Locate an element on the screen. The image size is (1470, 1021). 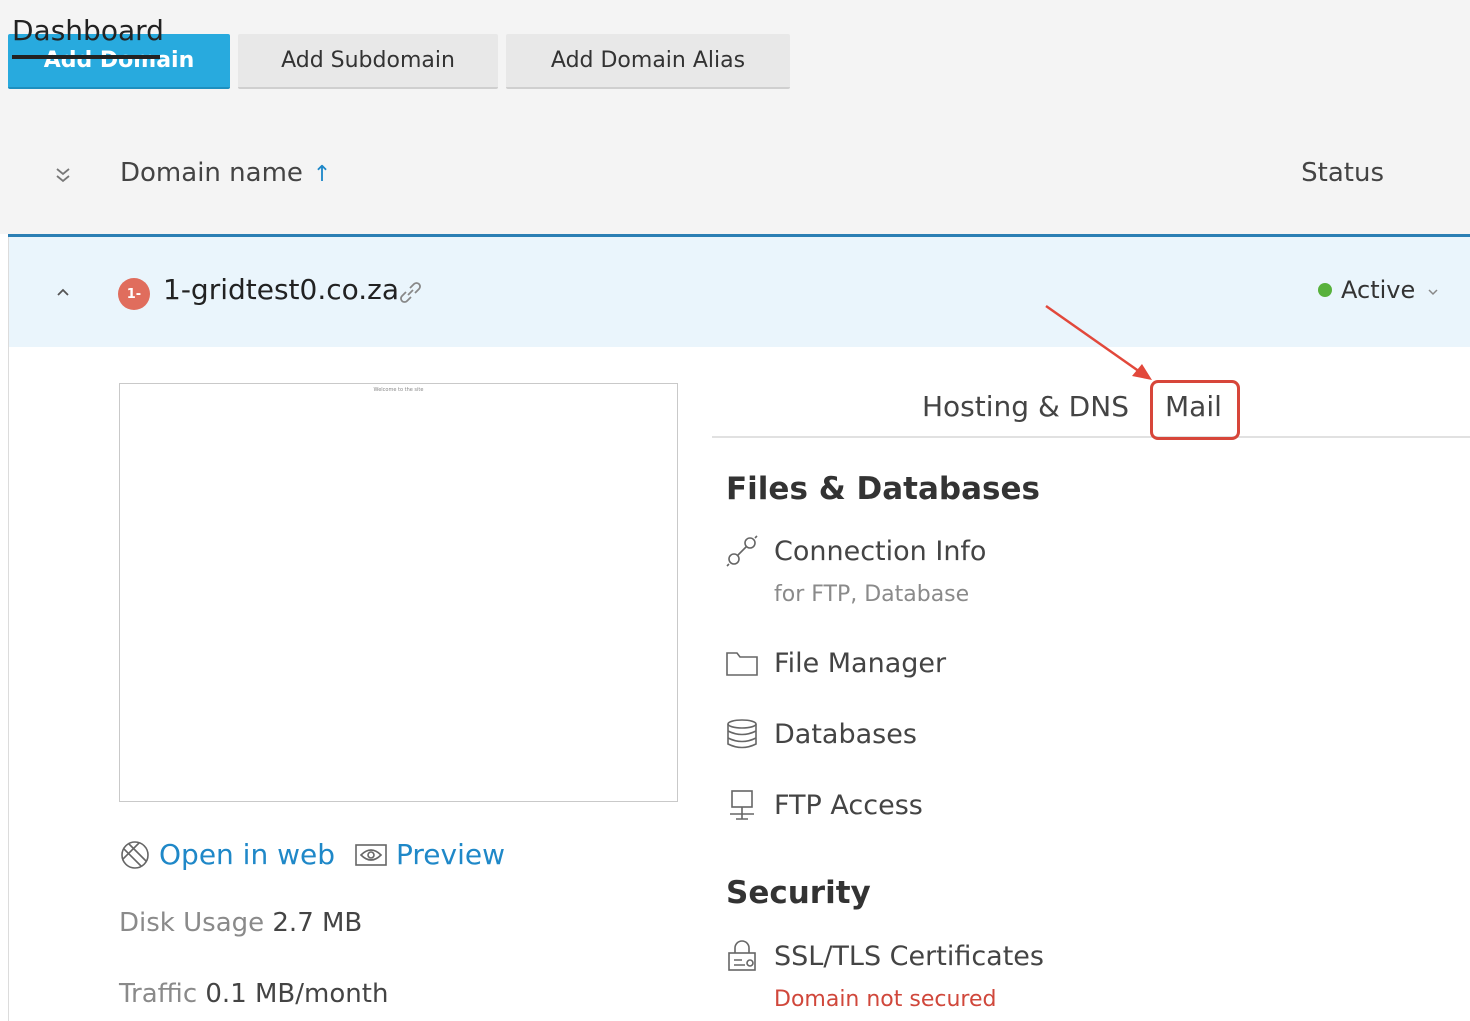
traffic-label: Traffic is located at coordinates (158, 994).